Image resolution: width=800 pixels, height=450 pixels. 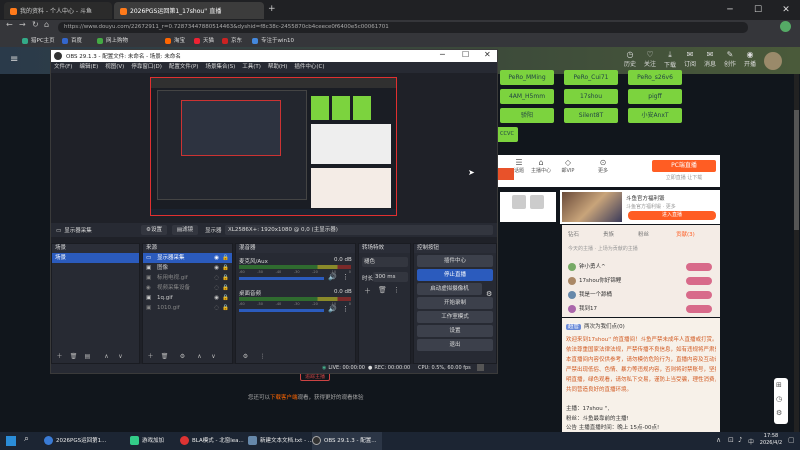 What do you see at coordinates (95, 258) in the screenshot?
I see `scene-item: 场景` at bounding box center [95, 258].